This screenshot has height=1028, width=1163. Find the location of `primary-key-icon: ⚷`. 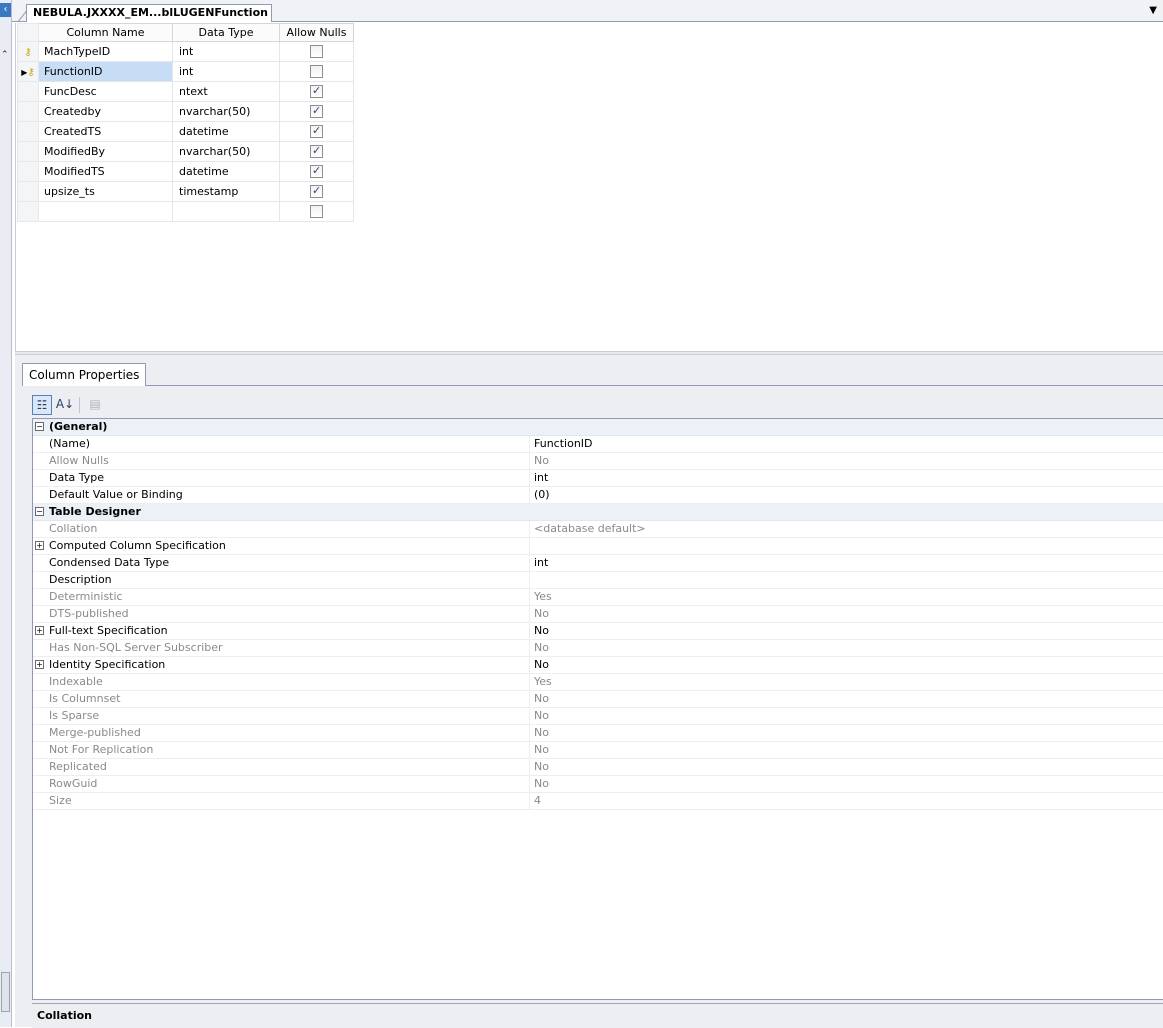

primary-key-icon: ⚷ is located at coordinates (28, 52).